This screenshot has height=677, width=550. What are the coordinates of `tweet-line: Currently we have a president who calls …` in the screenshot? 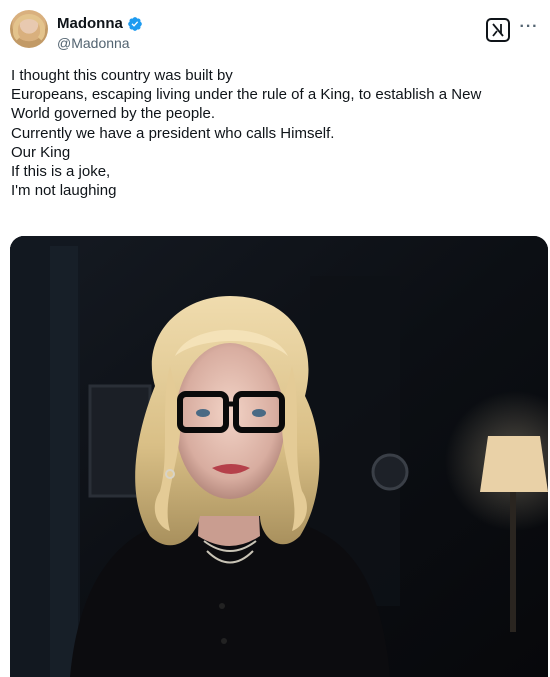 It's located at (173, 133).